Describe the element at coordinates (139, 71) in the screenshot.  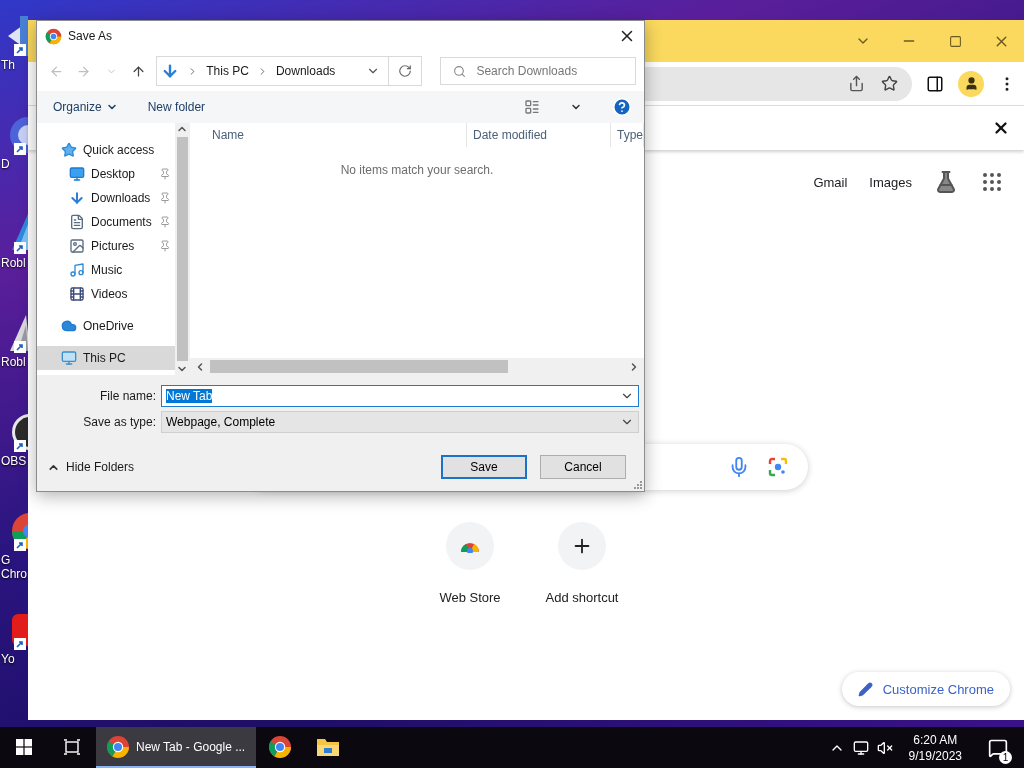
I see `up-icon` at that location.